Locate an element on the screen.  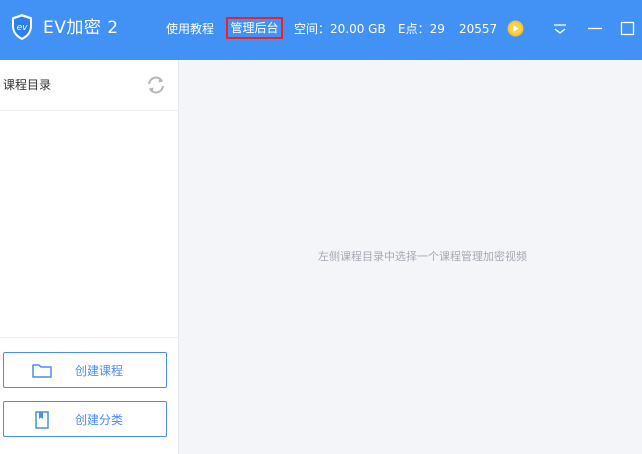
nav-tutorial-link: 使用教程 is located at coordinates (190, 29).